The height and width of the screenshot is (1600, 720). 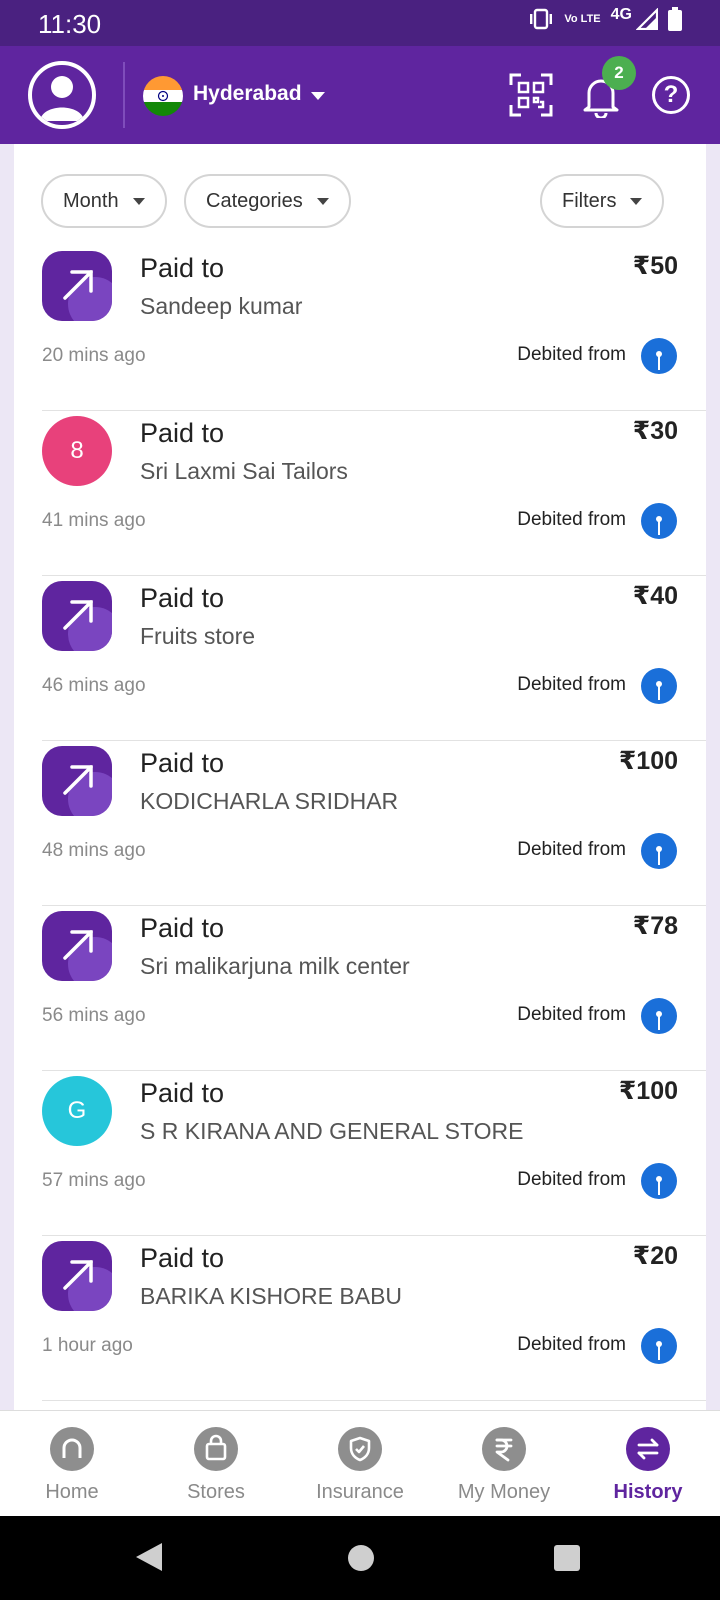 I want to click on month-filter-label: Month, so click(x=91, y=200).